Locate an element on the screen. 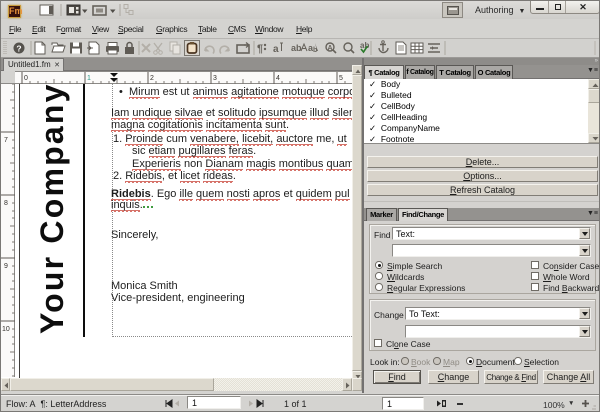 This screenshot has width=600, height=412. svg-text: 7 is located at coordinates (6, 140).